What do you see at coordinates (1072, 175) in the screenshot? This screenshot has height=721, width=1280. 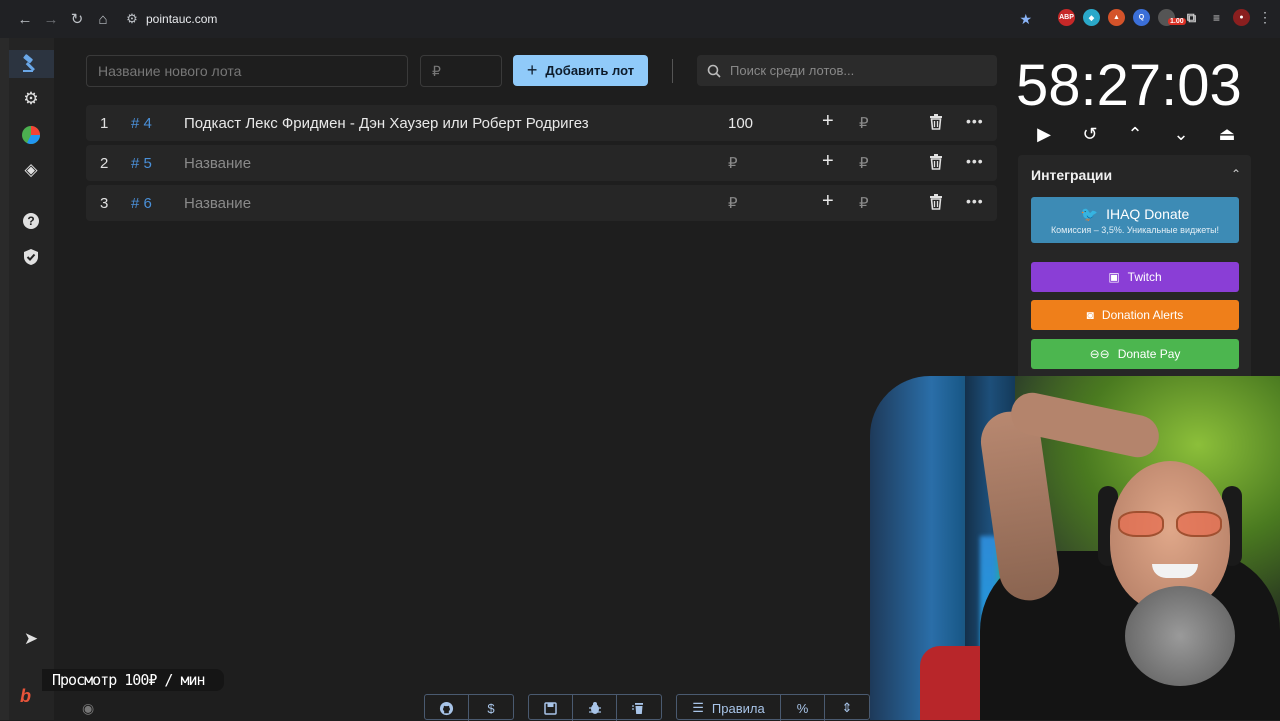 I see `integrations-title: Интеграции` at bounding box center [1072, 175].